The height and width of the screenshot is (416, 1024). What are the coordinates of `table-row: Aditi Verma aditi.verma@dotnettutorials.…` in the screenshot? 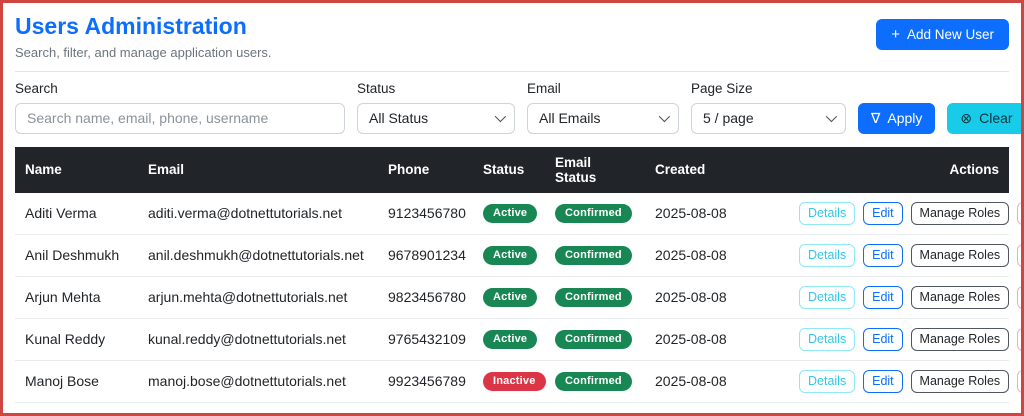 It's located at (518, 213).